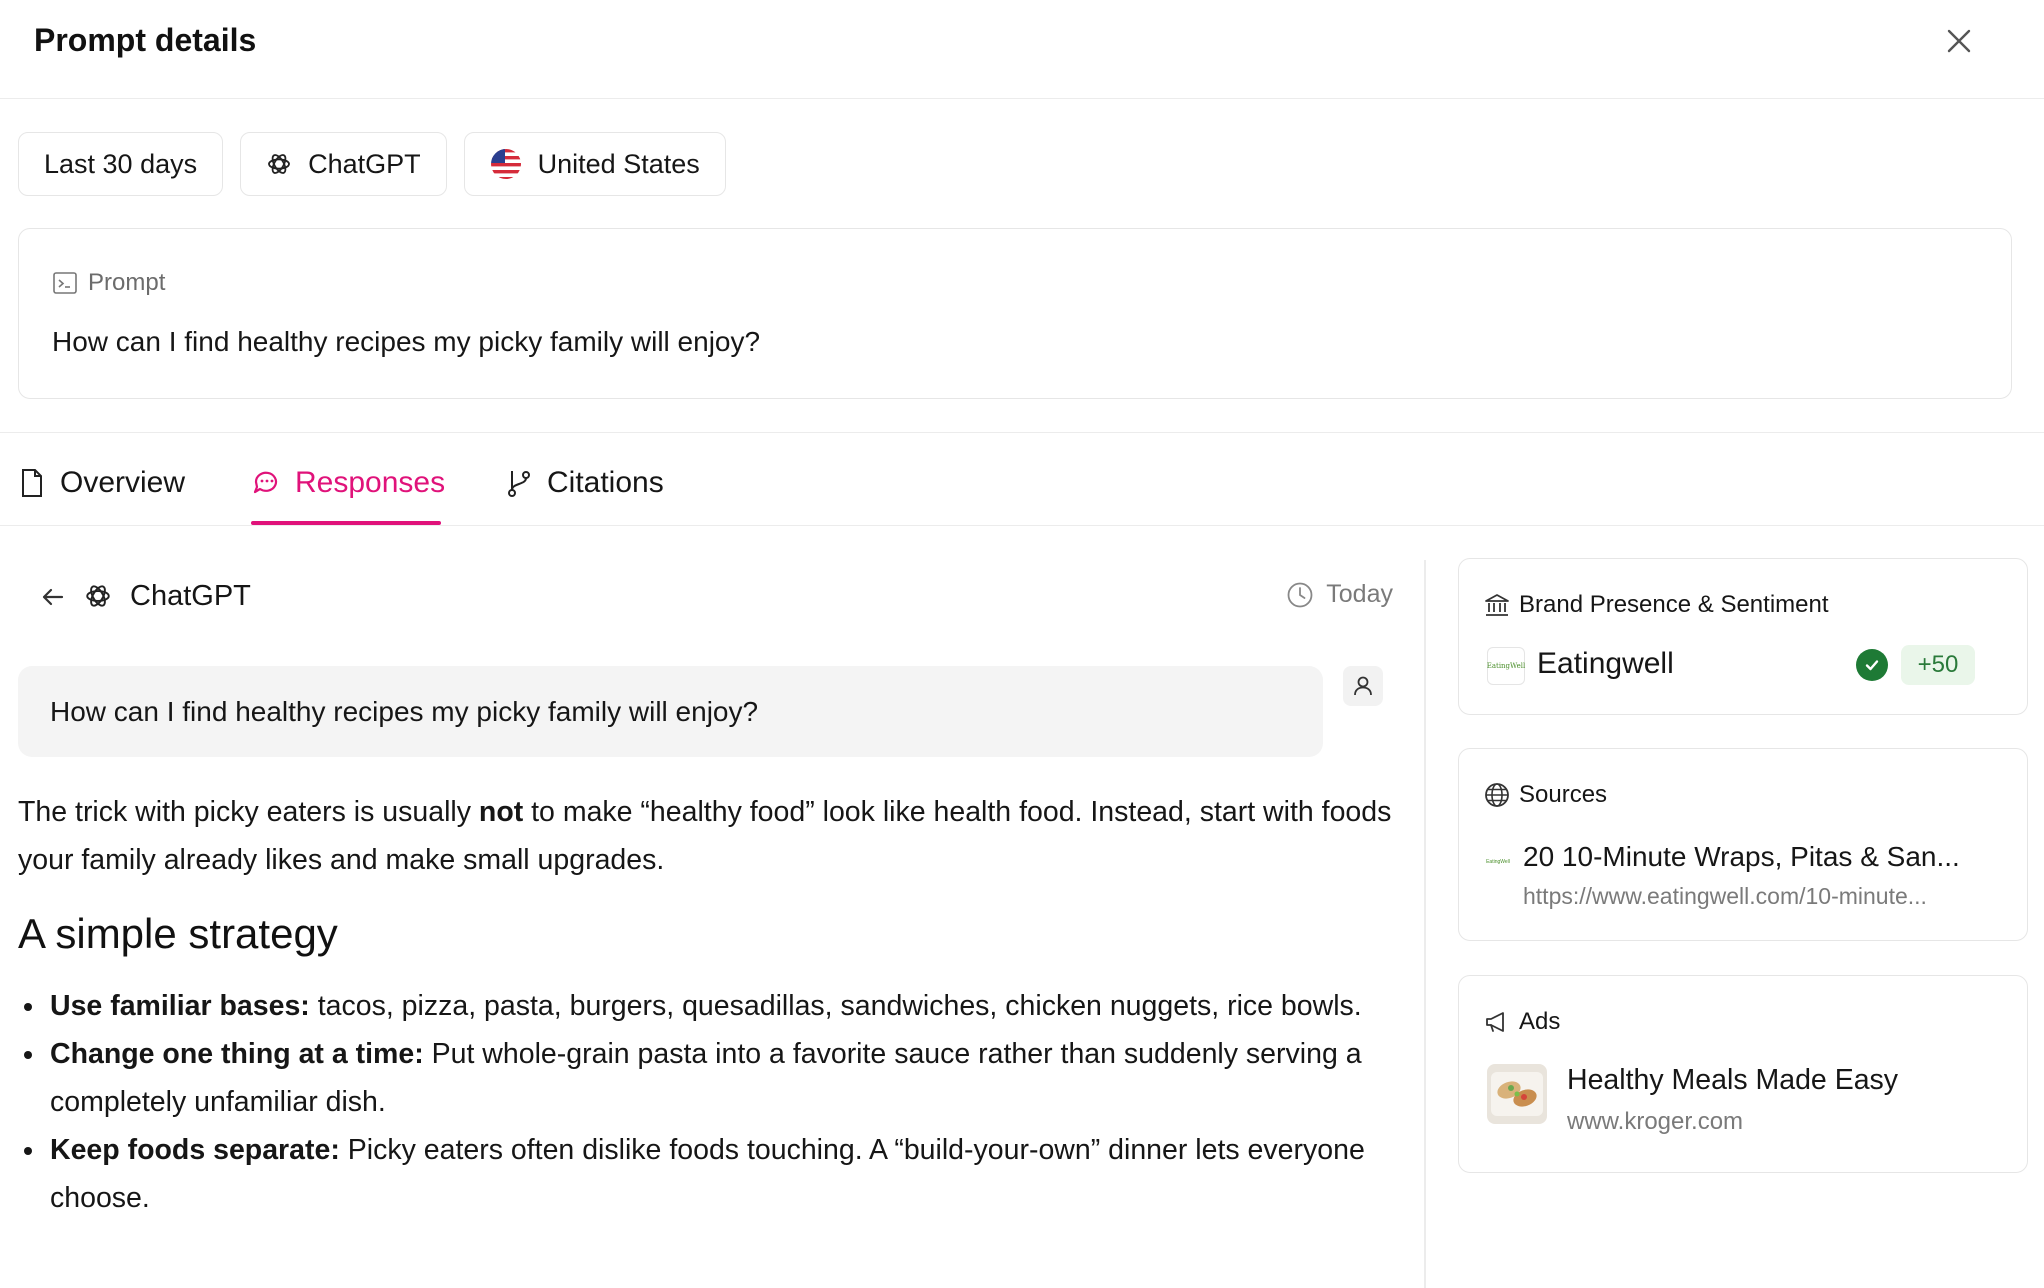 This screenshot has width=2044, height=1288. I want to click on terminal-icon, so click(65, 283).